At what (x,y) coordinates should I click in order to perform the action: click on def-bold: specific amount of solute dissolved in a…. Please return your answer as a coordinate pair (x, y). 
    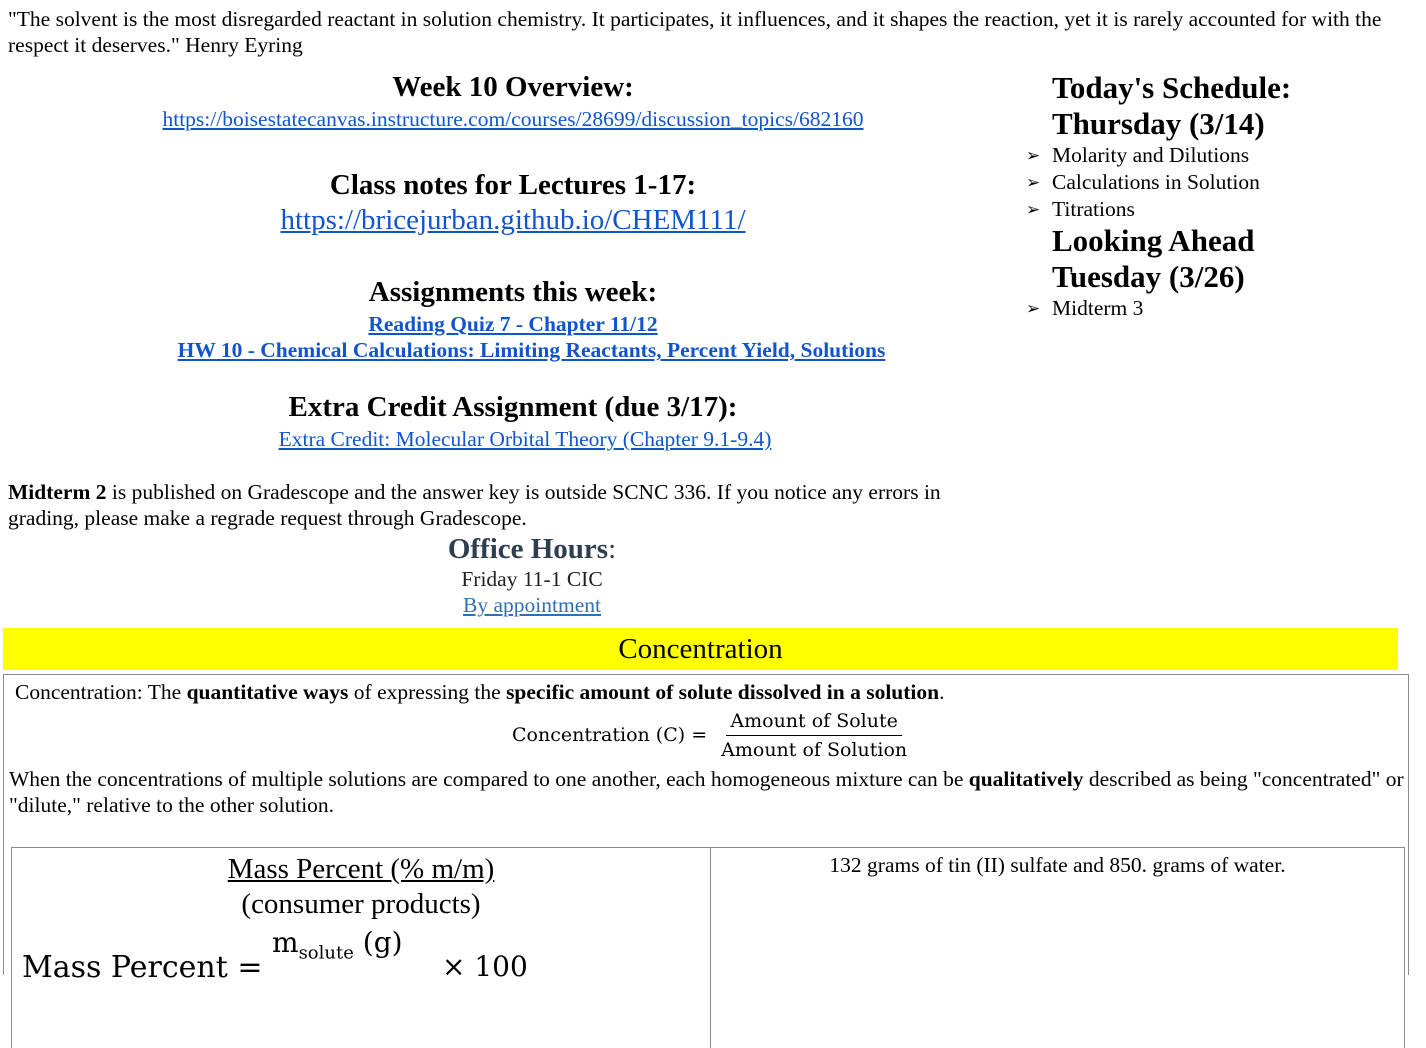
    Looking at the image, I should click on (723, 692).